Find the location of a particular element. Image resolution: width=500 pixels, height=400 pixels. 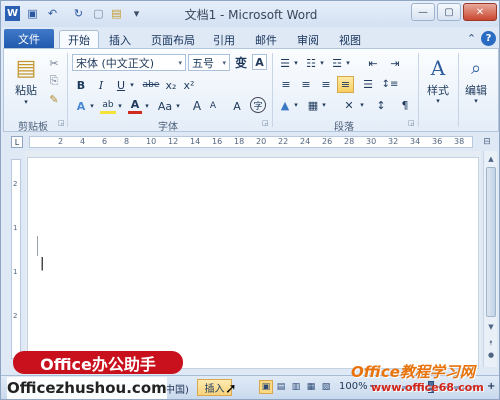

strikethrough-button: abe is located at coordinates (151, 85).